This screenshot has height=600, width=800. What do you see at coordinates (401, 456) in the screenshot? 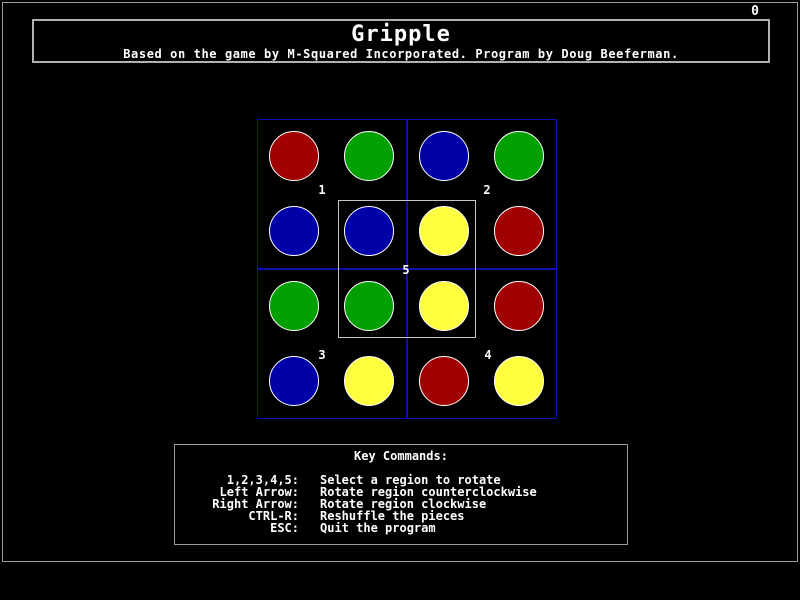
I see `key-commands-title: Key Commands:` at bounding box center [401, 456].